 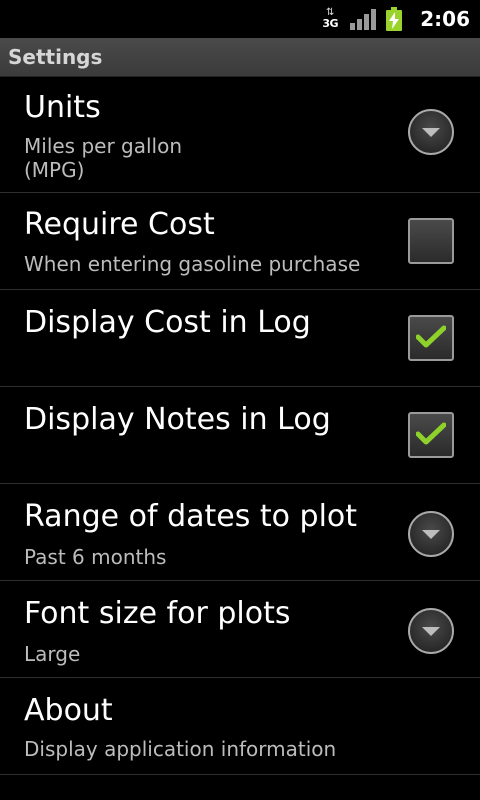 I want to click on pref-font-size: Font size for plots Large, so click(x=240, y=629).